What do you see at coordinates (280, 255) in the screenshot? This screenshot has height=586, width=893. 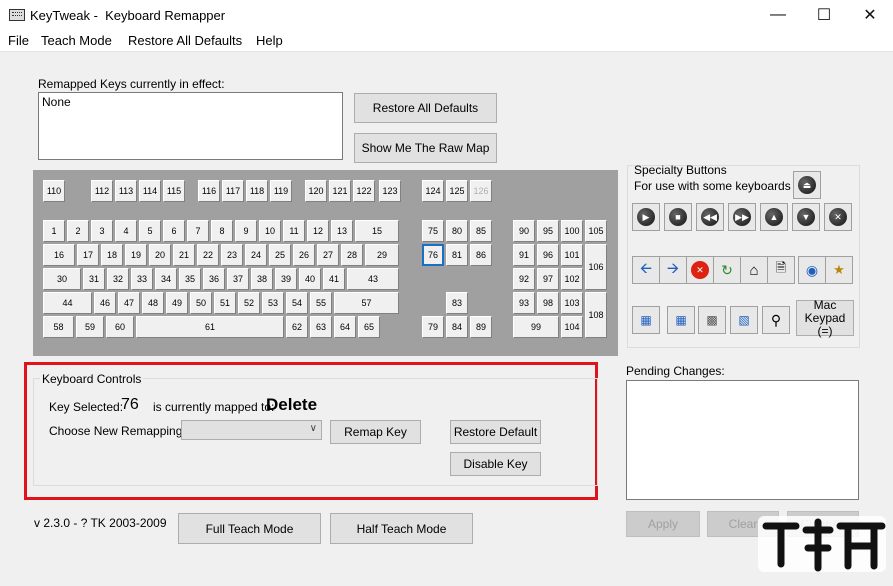 I see `key-25: 25` at bounding box center [280, 255].